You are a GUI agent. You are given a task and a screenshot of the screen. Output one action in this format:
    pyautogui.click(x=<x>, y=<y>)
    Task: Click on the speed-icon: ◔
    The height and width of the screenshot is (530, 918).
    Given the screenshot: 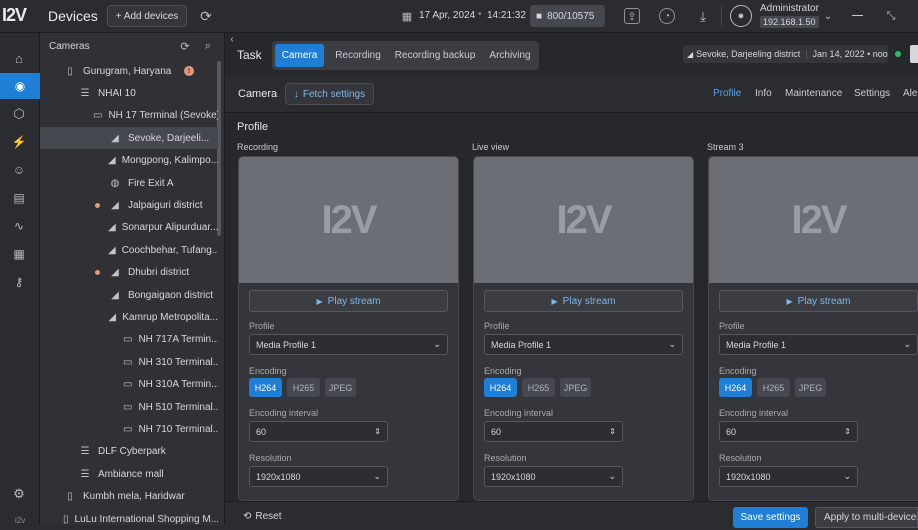 What is the action you would take?
    pyautogui.click(x=667, y=16)
    